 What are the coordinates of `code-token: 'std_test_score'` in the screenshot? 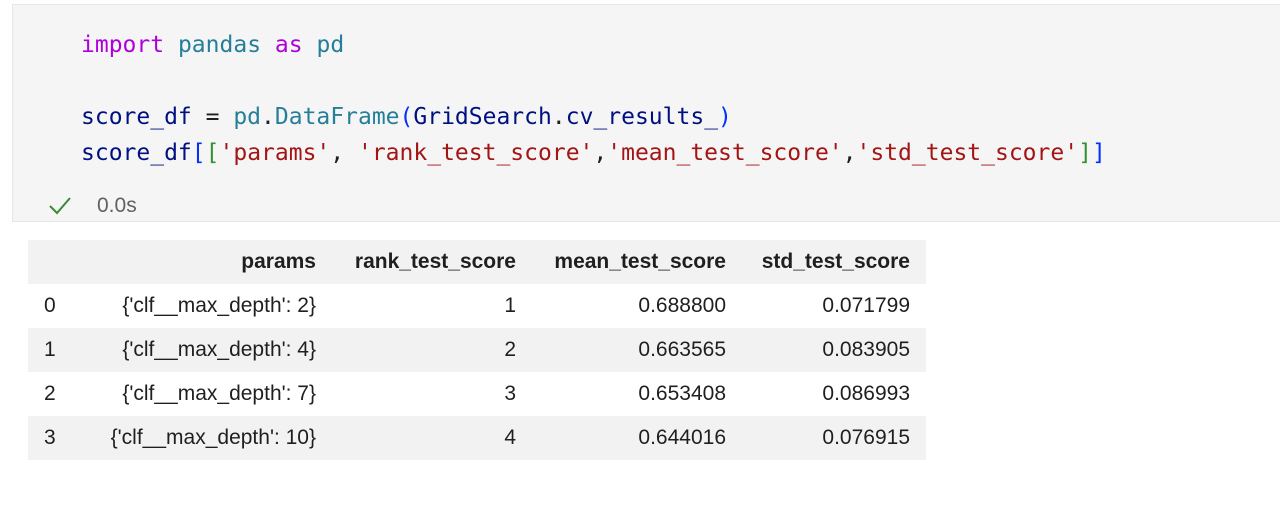 It's located at (967, 153).